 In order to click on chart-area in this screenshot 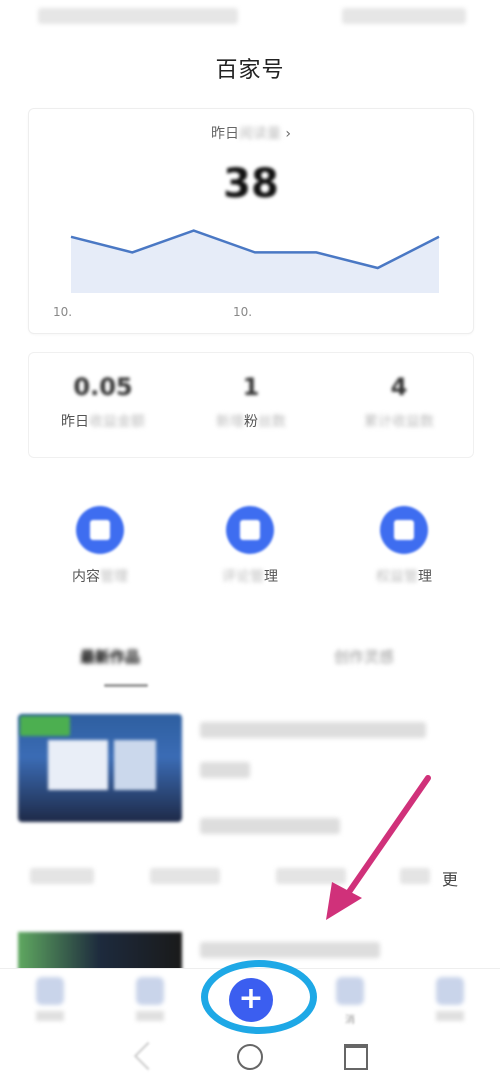, I will do `click(255, 261)`.